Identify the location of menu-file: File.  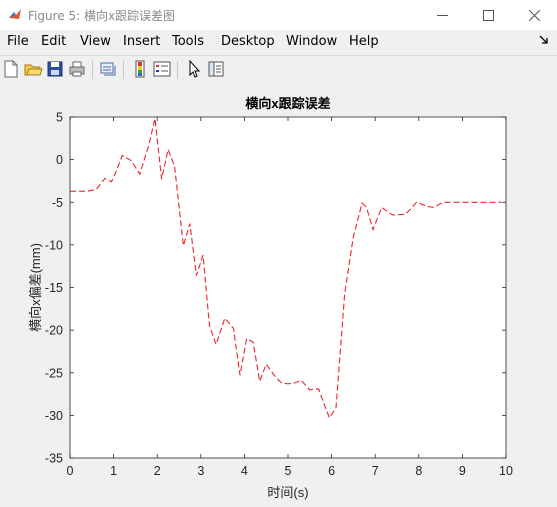
(18, 41).